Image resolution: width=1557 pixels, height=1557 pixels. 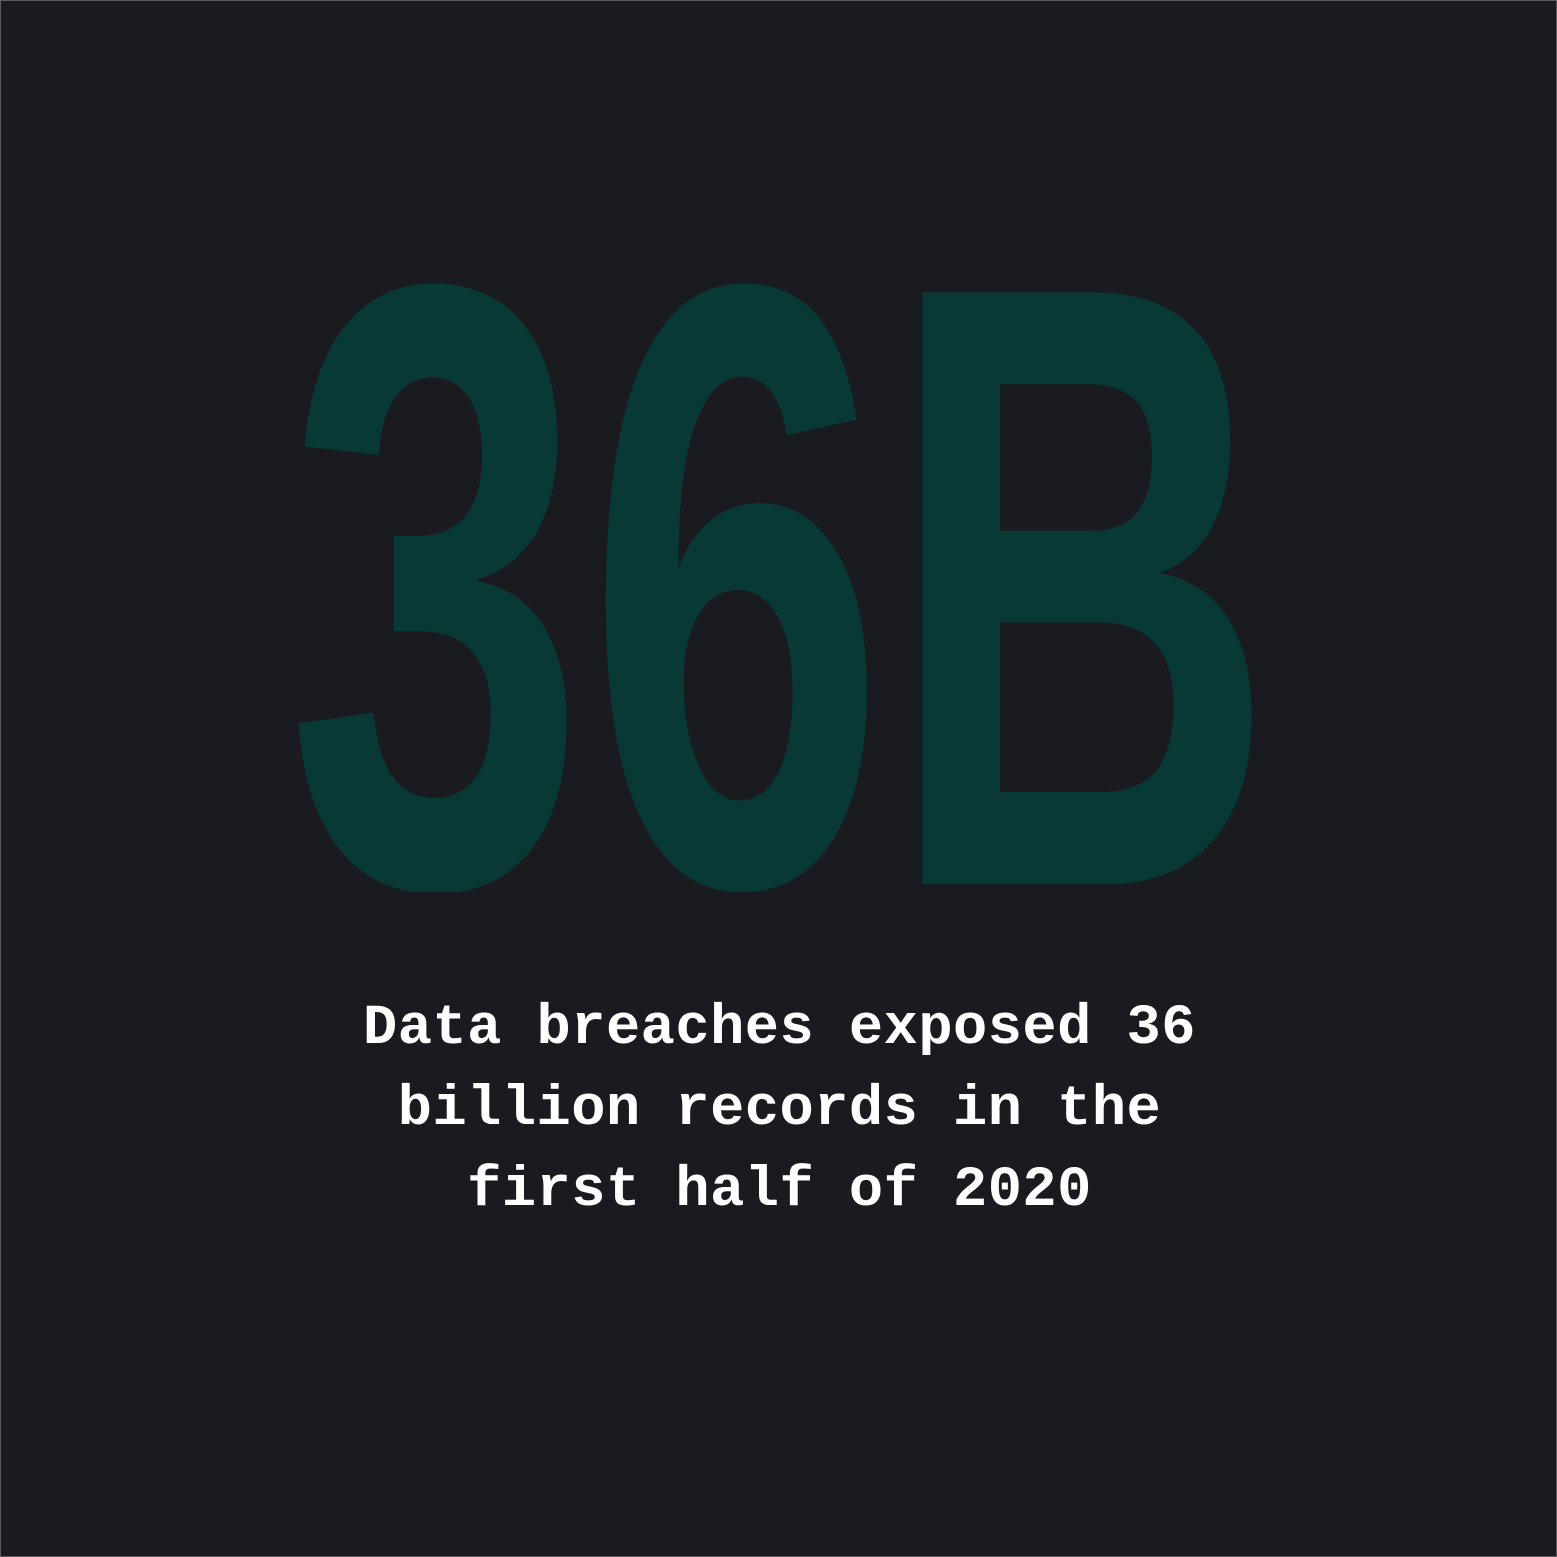 What do you see at coordinates (779, 1191) in the screenshot?
I see `caption-line-3: first half of 2020` at bounding box center [779, 1191].